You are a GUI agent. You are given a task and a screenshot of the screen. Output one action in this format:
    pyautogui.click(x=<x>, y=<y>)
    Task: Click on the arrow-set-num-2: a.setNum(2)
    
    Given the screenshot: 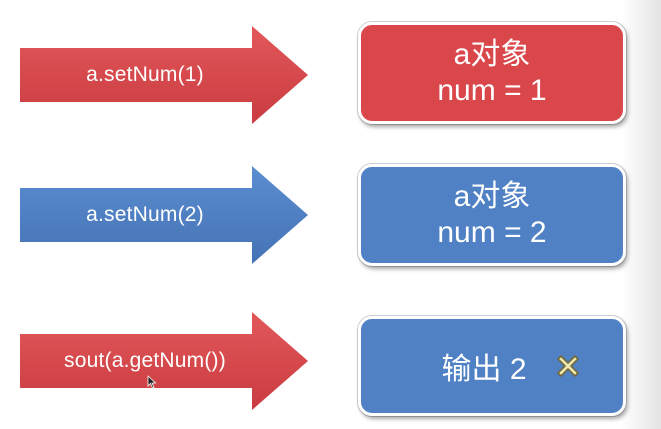 What is the action you would take?
    pyautogui.click(x=164, y=215)
    